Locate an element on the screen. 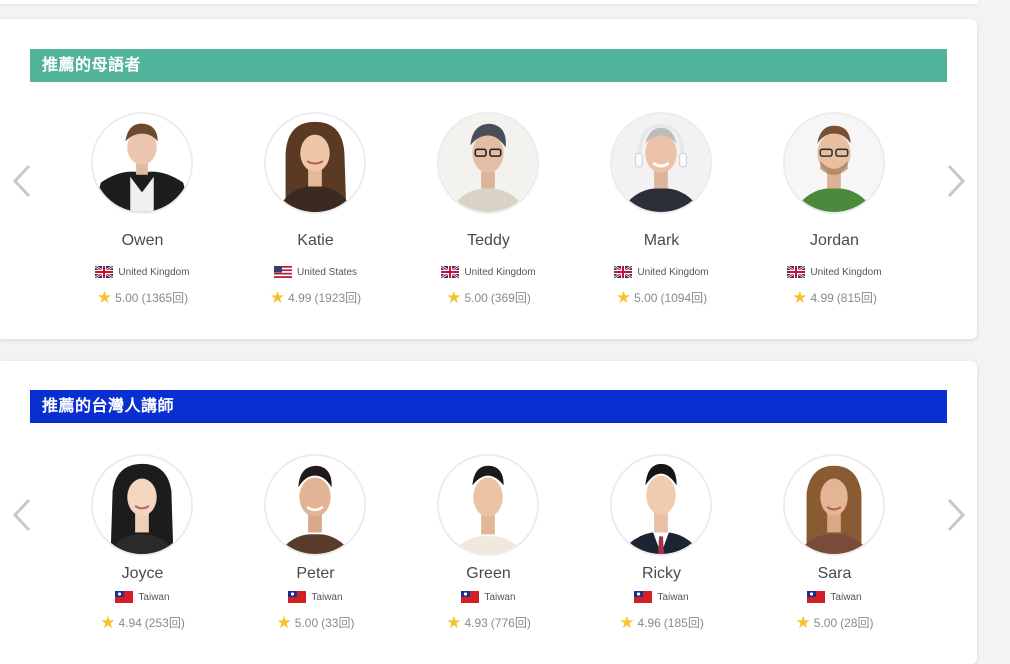 Image resolution: width=1010 pixels, height=664 pixels. rating-value: 4.93 is located at coordinates (476, 622).